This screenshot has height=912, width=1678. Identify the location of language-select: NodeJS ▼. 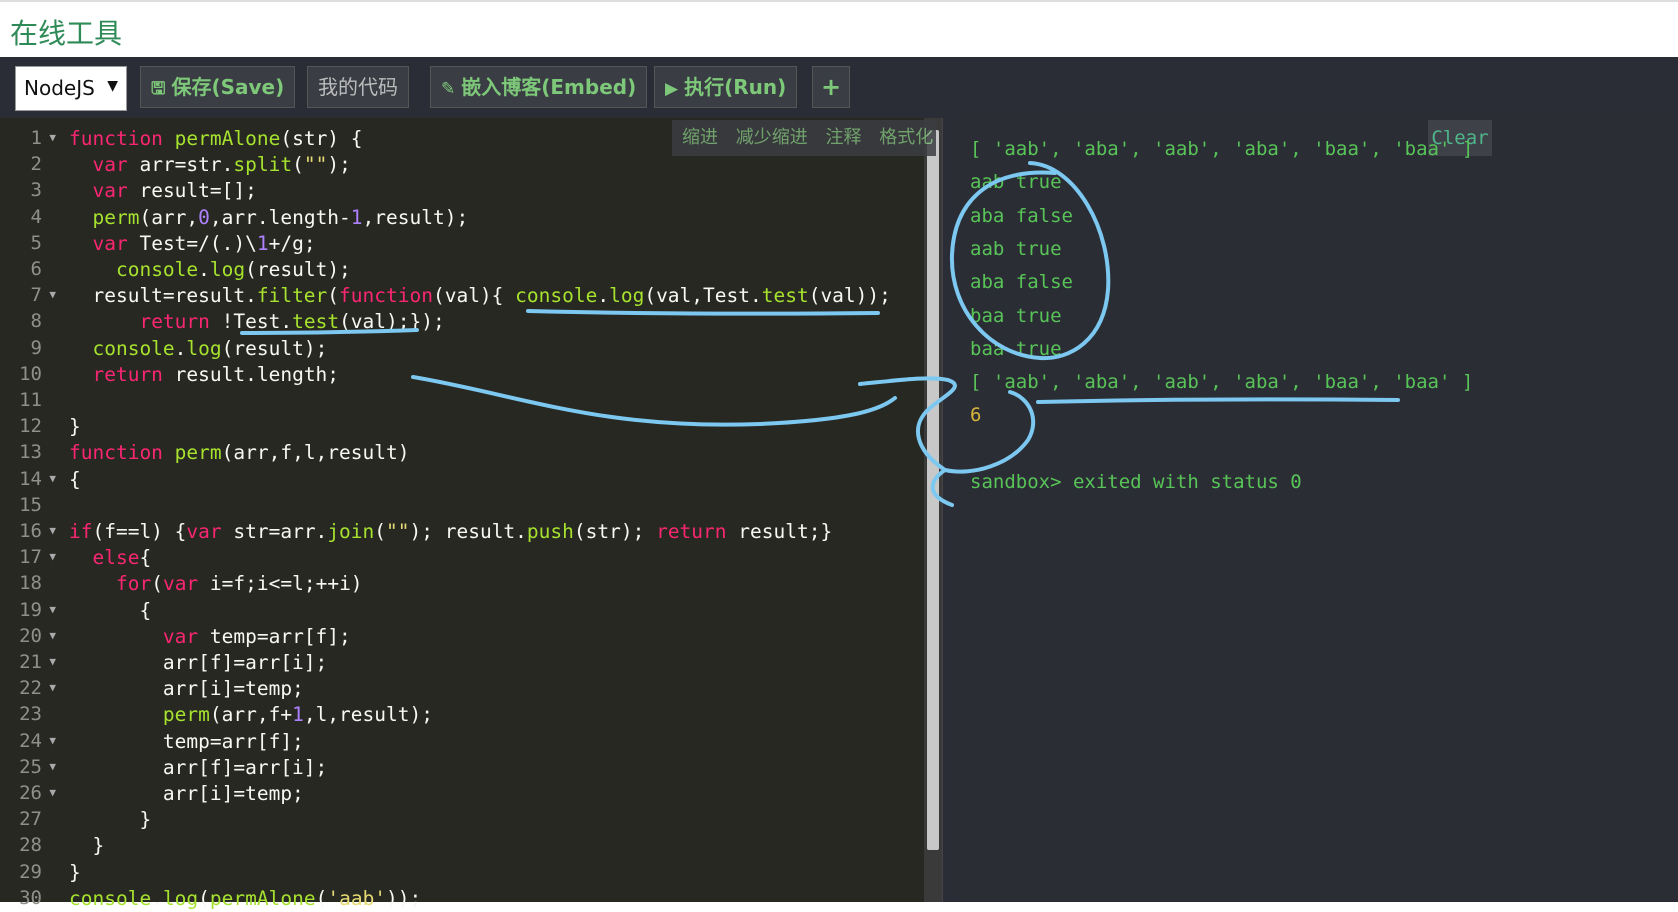
(71, 88).